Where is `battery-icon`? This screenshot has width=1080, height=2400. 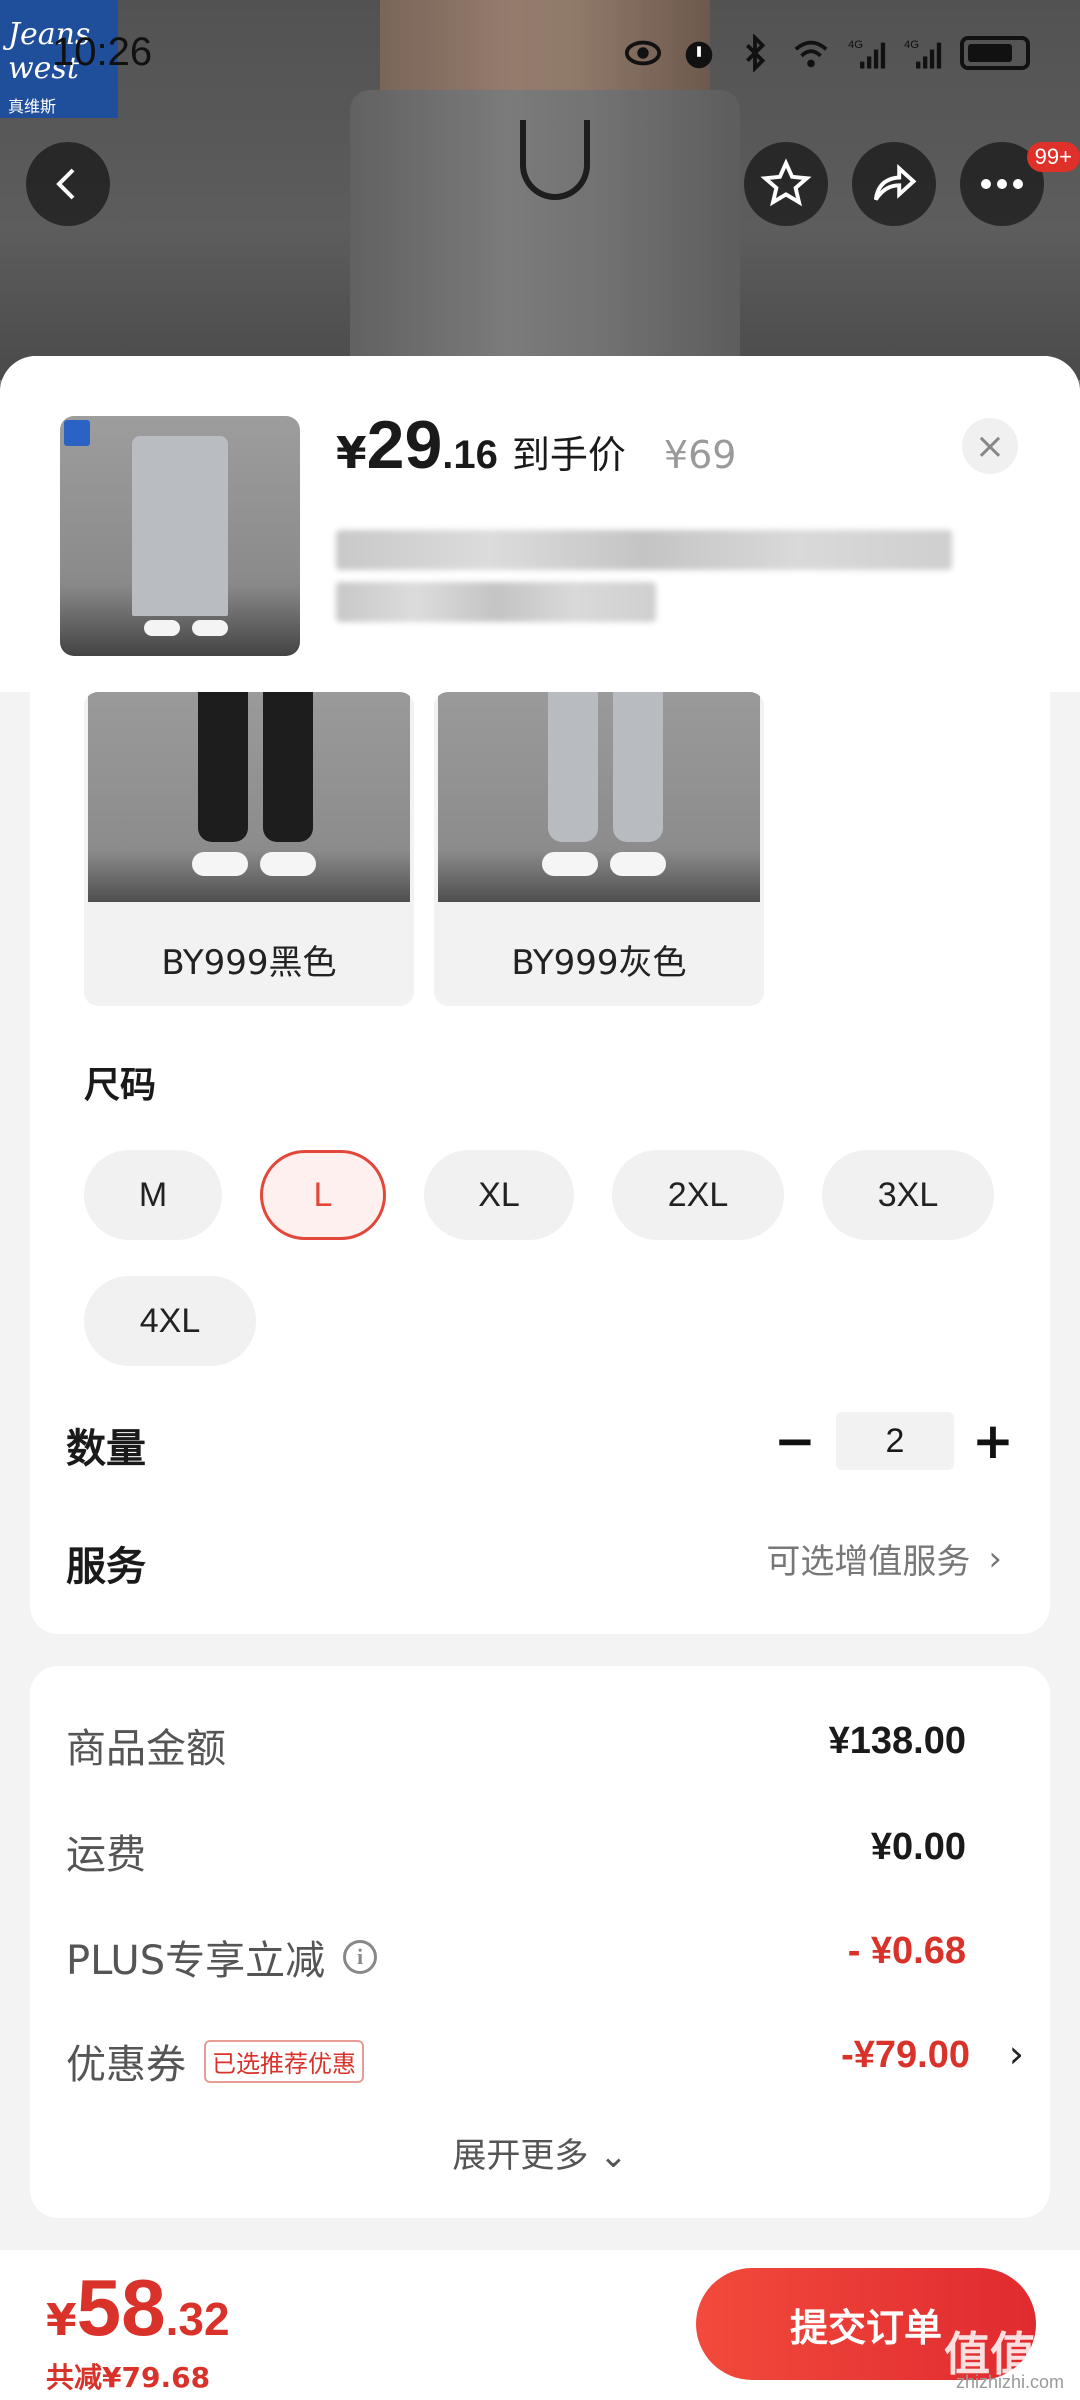 battery-icon is located at coordinates (995, 53).